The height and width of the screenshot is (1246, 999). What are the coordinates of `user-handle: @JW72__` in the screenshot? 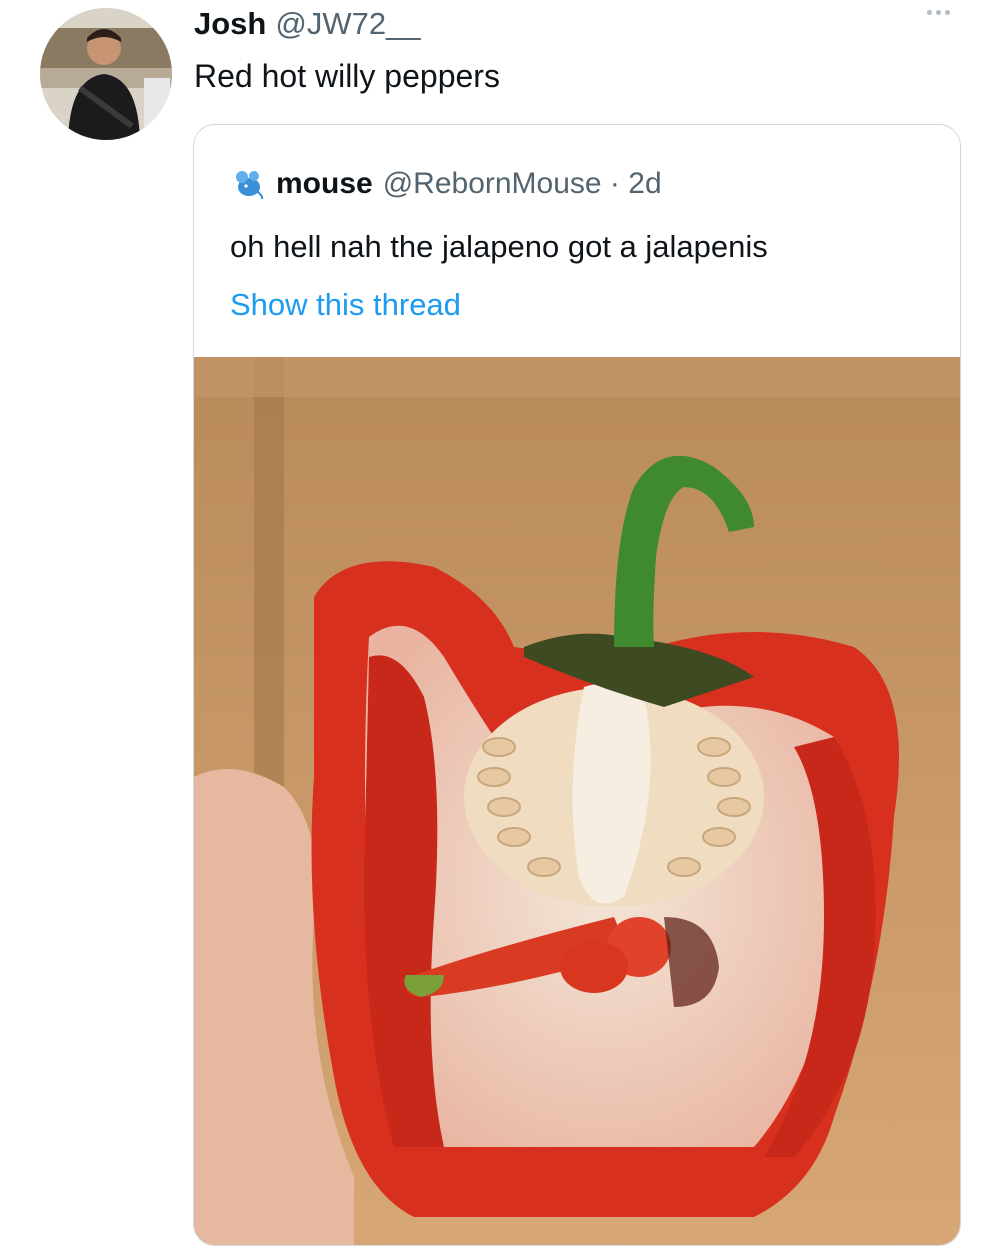 It's located at (347, 24).